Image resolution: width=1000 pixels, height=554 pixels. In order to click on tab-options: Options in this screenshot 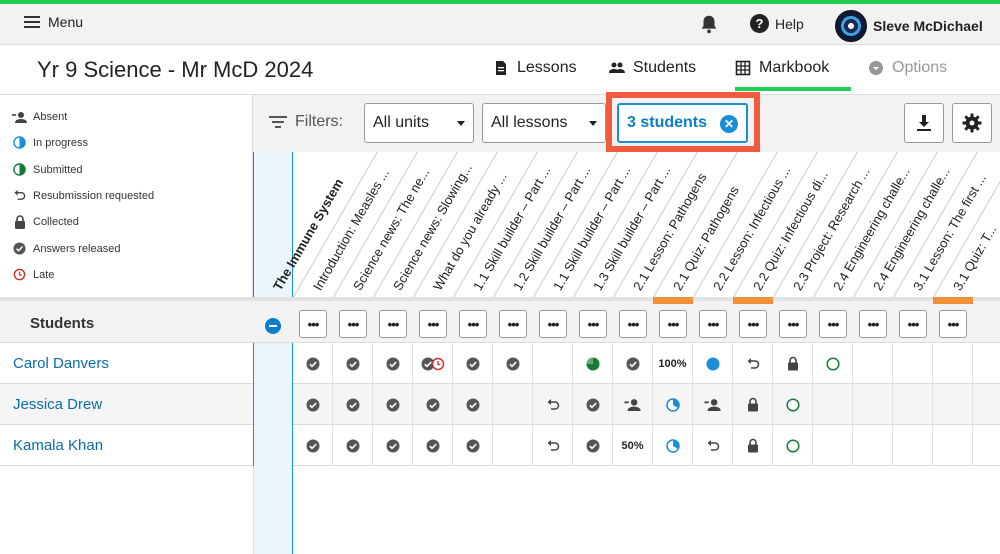, I will do `click(907, 68)`.